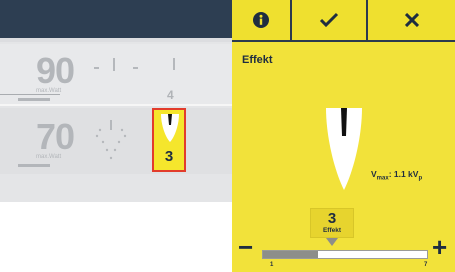 This screenshot has width=455, height=272. What do you see at coordinates (170, 95) in the screenshot?
I see `row-effect-digit: 4` at bounding box center [170, 95].